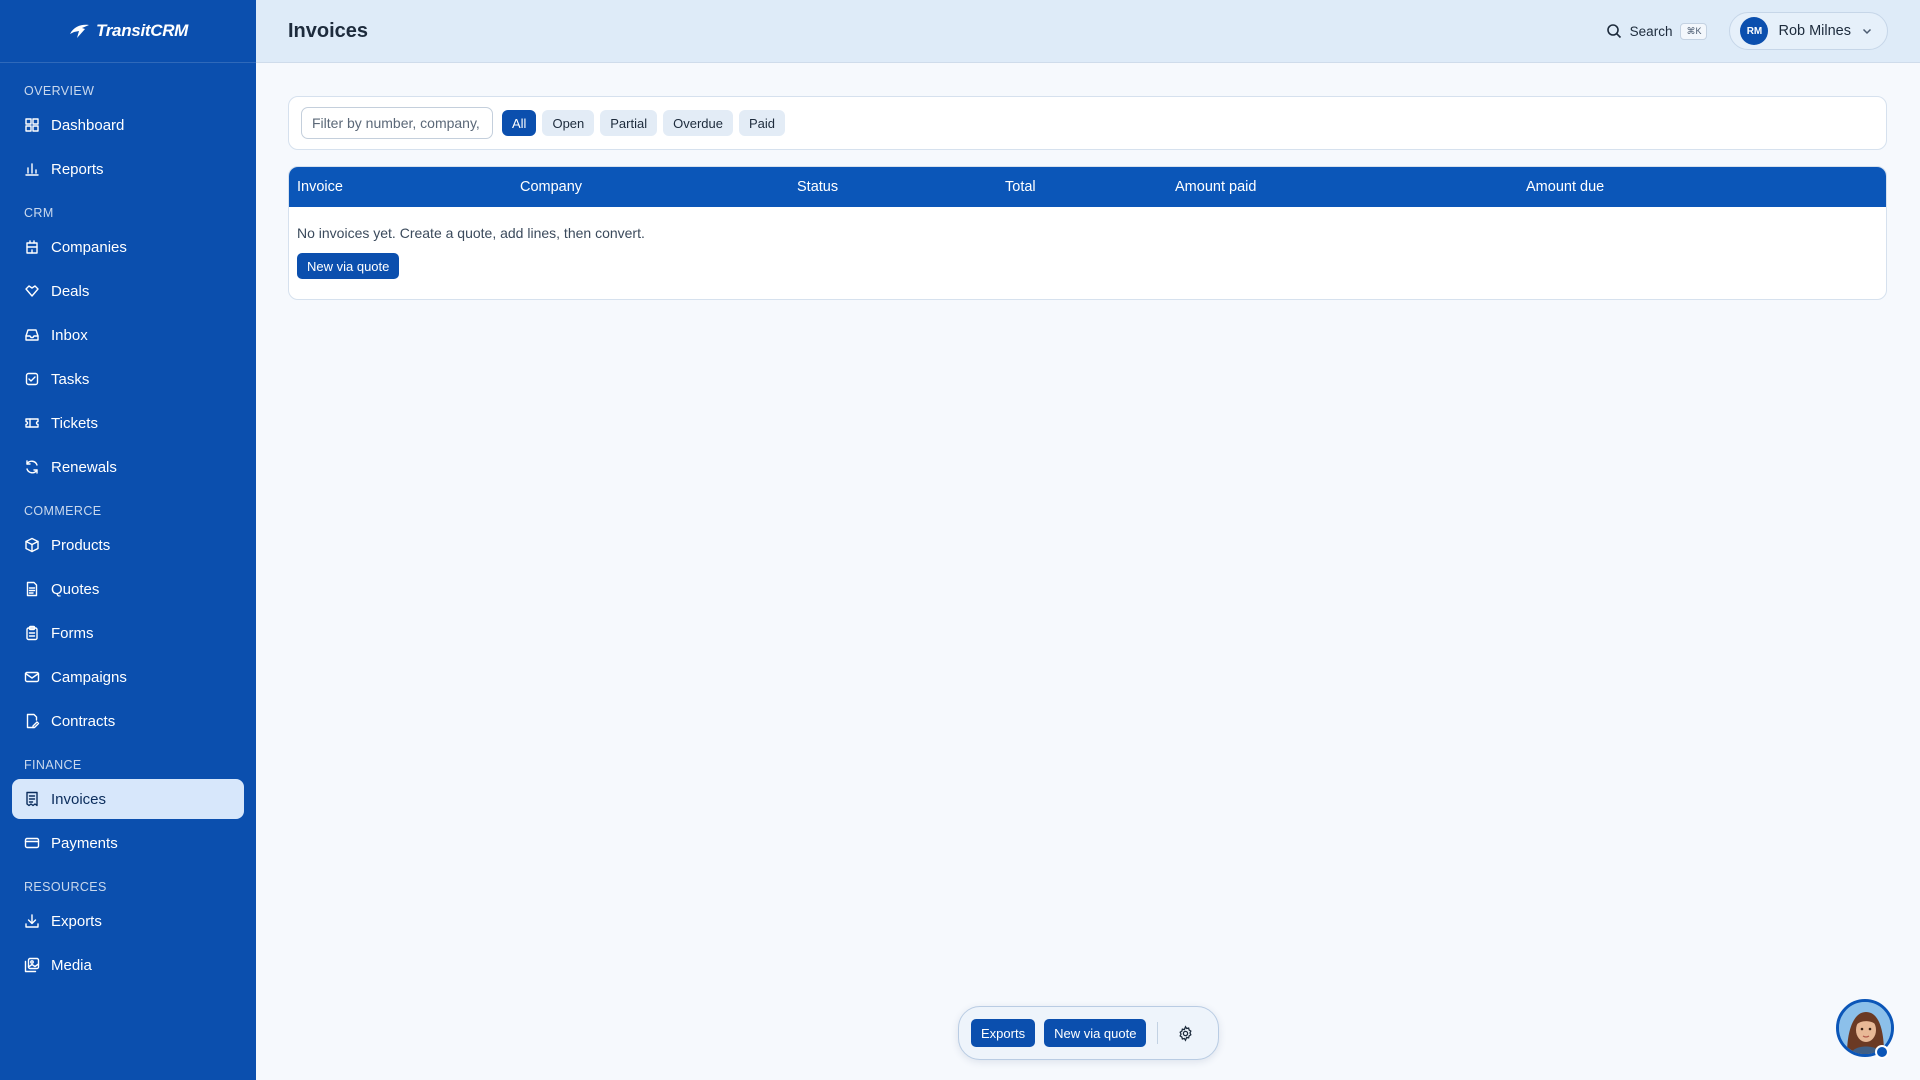  What do you see at coordinates (128, 589) in the screenshot?
I see `sidebar-item-quotes: Quotes` at bounding box center [128, 589].